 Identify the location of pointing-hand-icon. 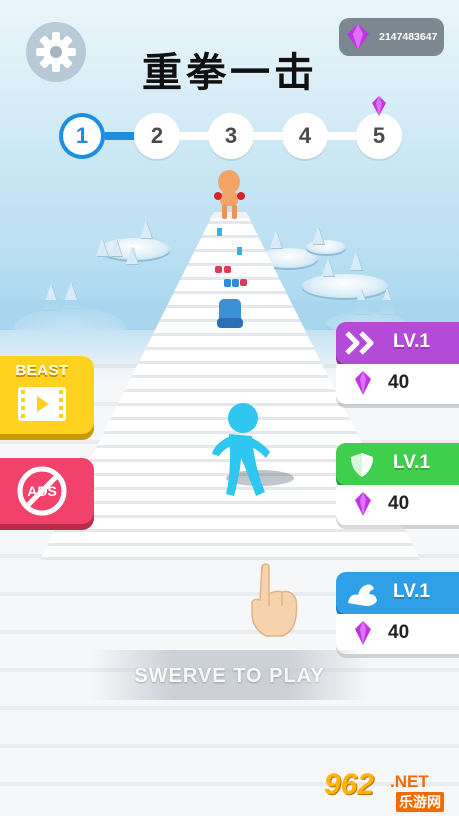
(274, 600).